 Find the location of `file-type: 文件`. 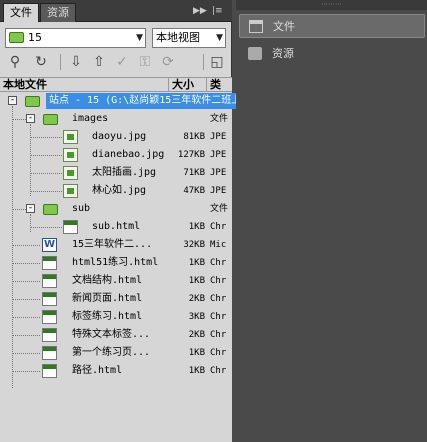

file-type: 文件 is located at coordinates (219, 209).